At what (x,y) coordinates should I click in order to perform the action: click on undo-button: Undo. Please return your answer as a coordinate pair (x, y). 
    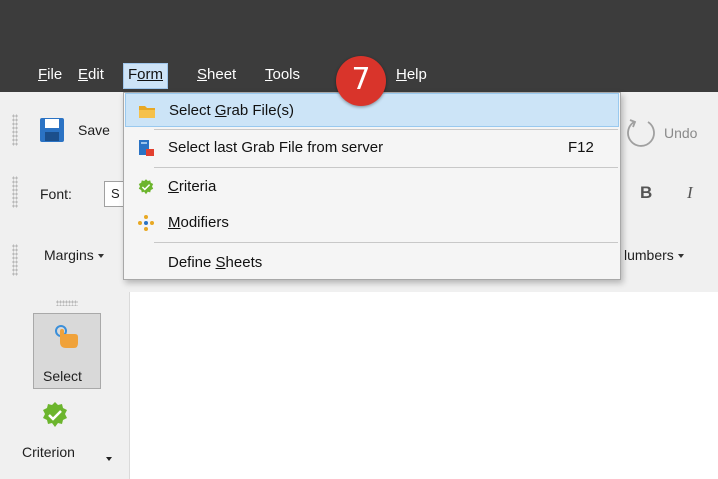
    Looking at the image, I should click on (660, 133).